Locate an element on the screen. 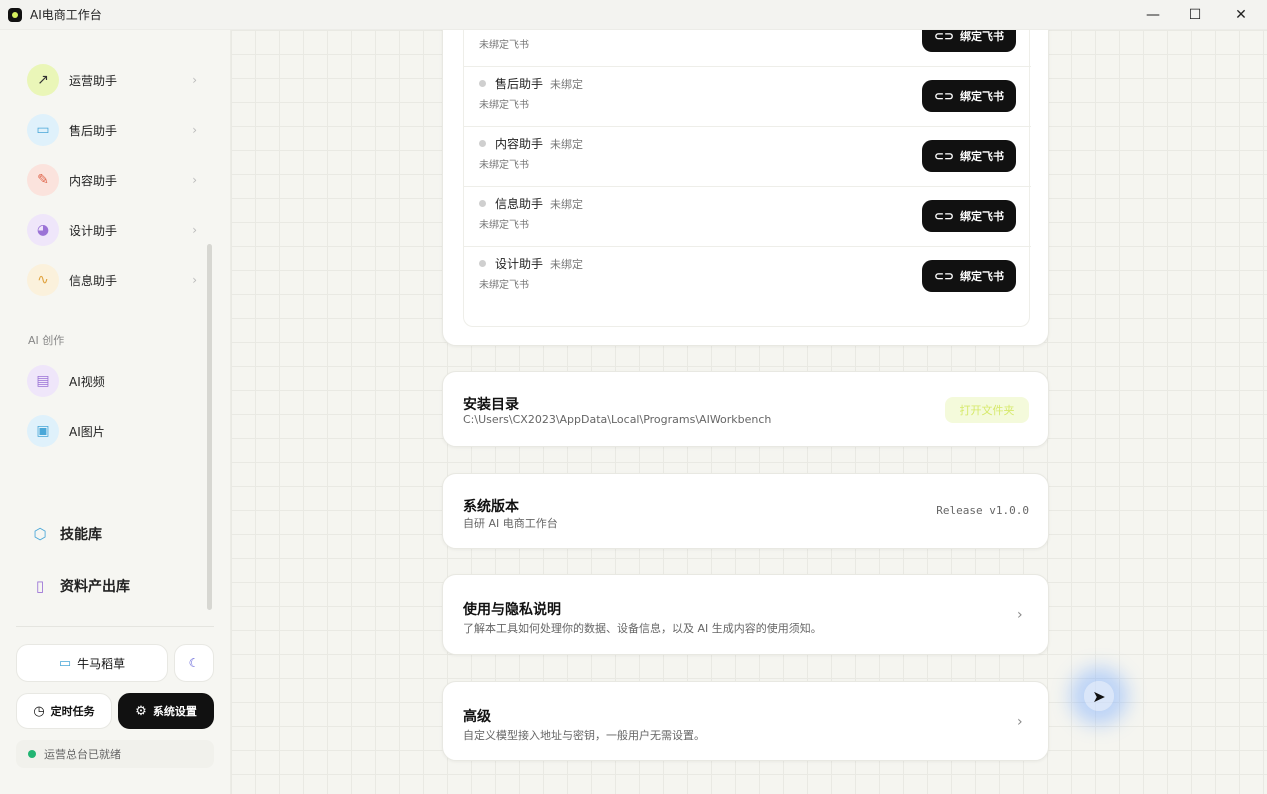 Image resolution: width=1267 pixels, height=794 pixels. window-title: AI电商工作台 is located at coordinates (66, 15).